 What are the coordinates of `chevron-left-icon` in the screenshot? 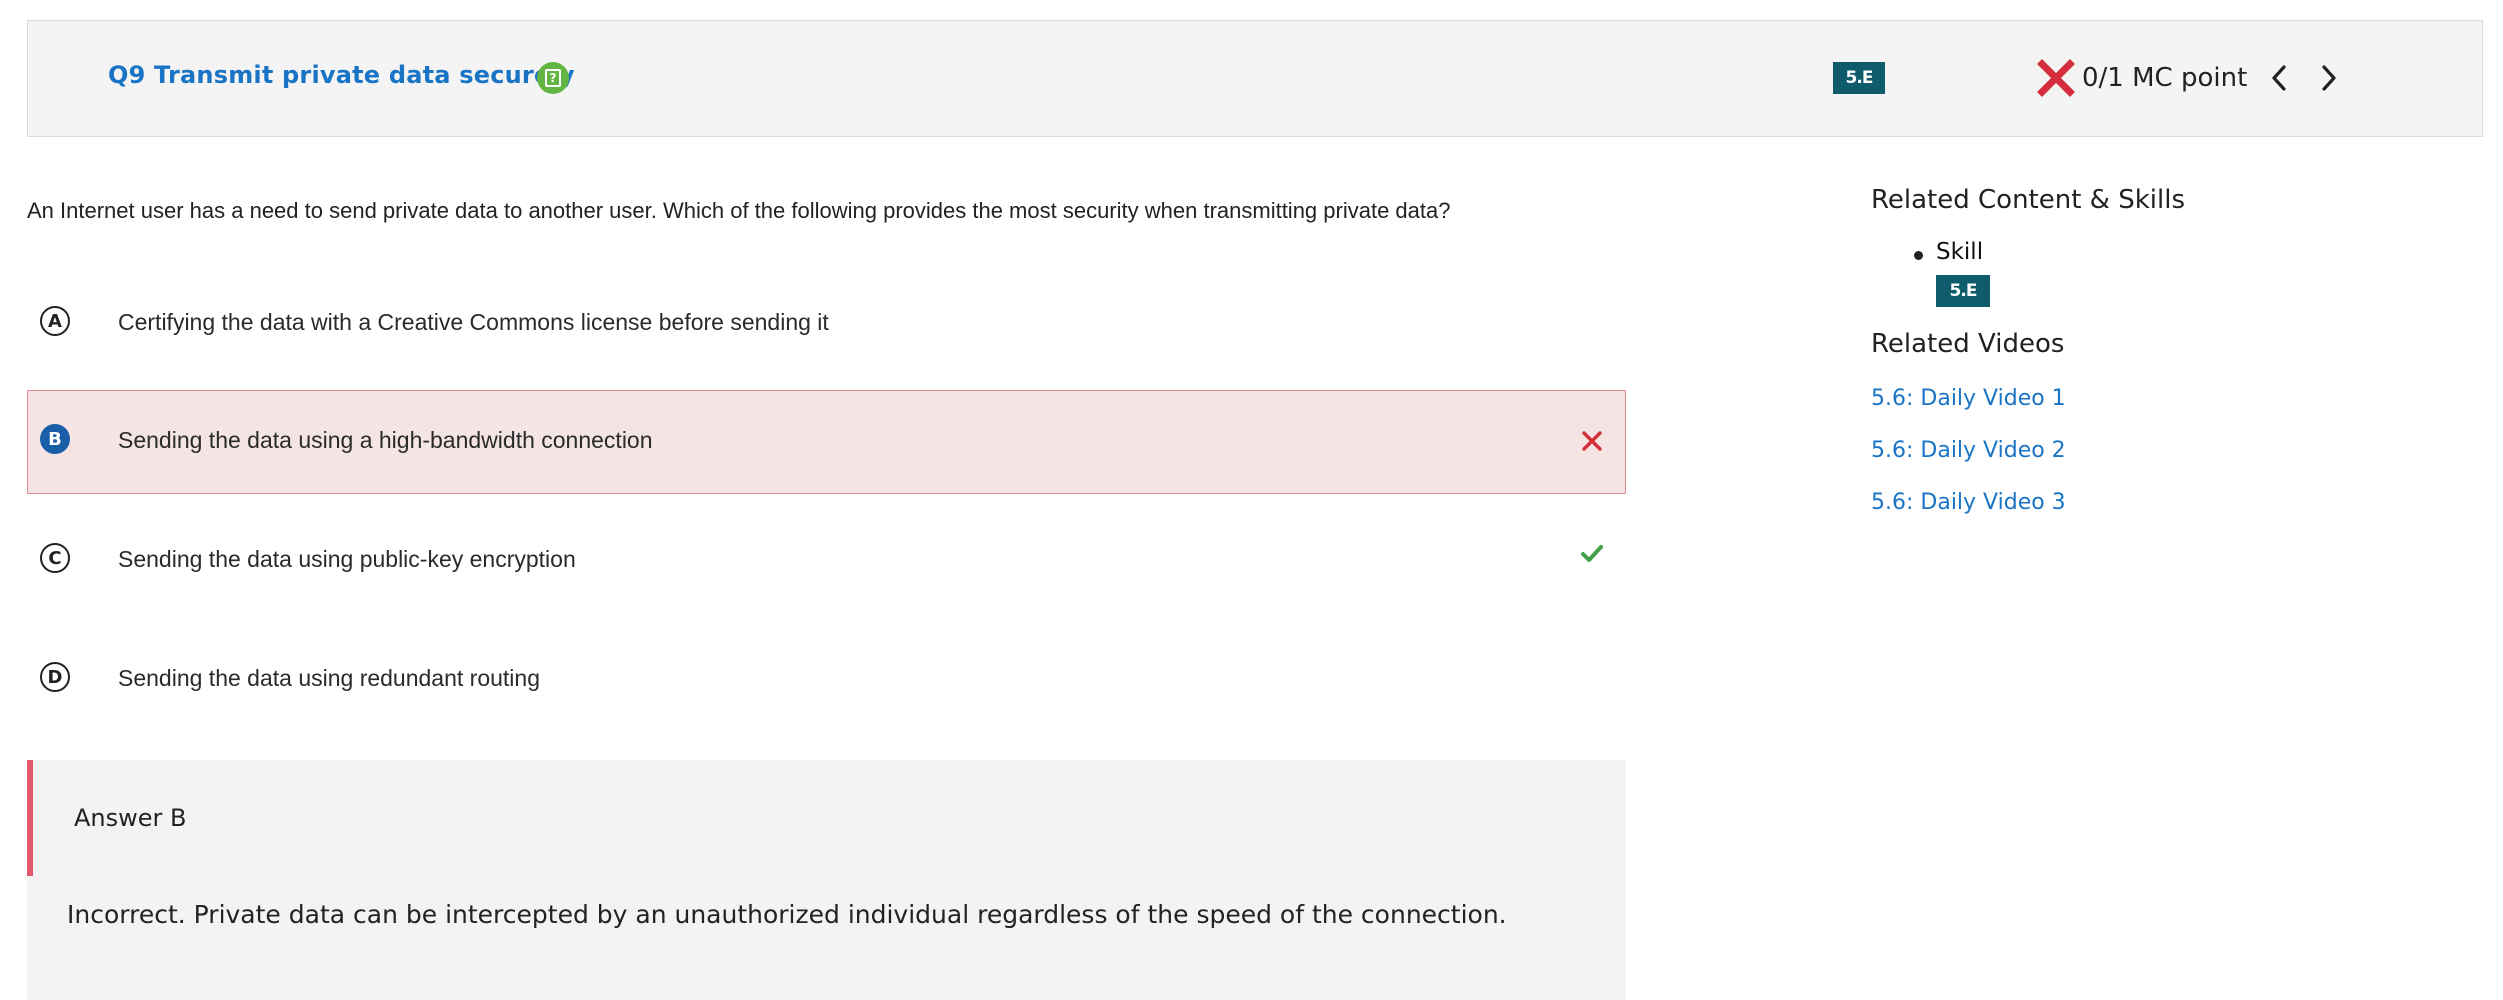 It's located at (2279, 78).